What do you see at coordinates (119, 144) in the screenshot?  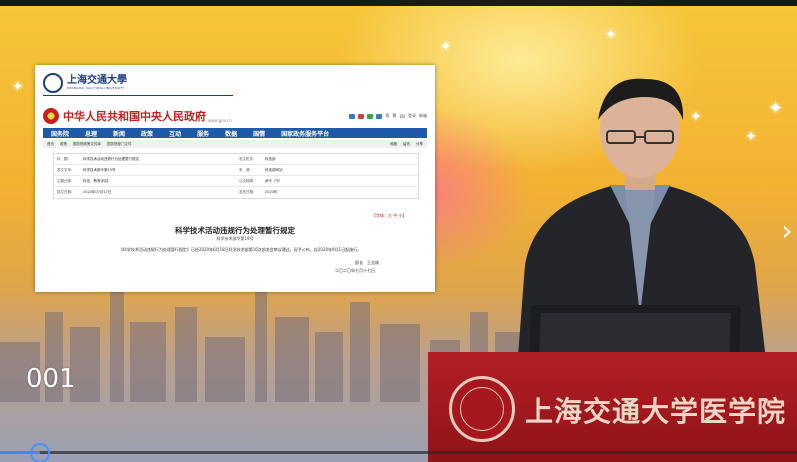 I see `breadcrumb-dept-files: 国务院部门文件` at bounding box center [119, 144].